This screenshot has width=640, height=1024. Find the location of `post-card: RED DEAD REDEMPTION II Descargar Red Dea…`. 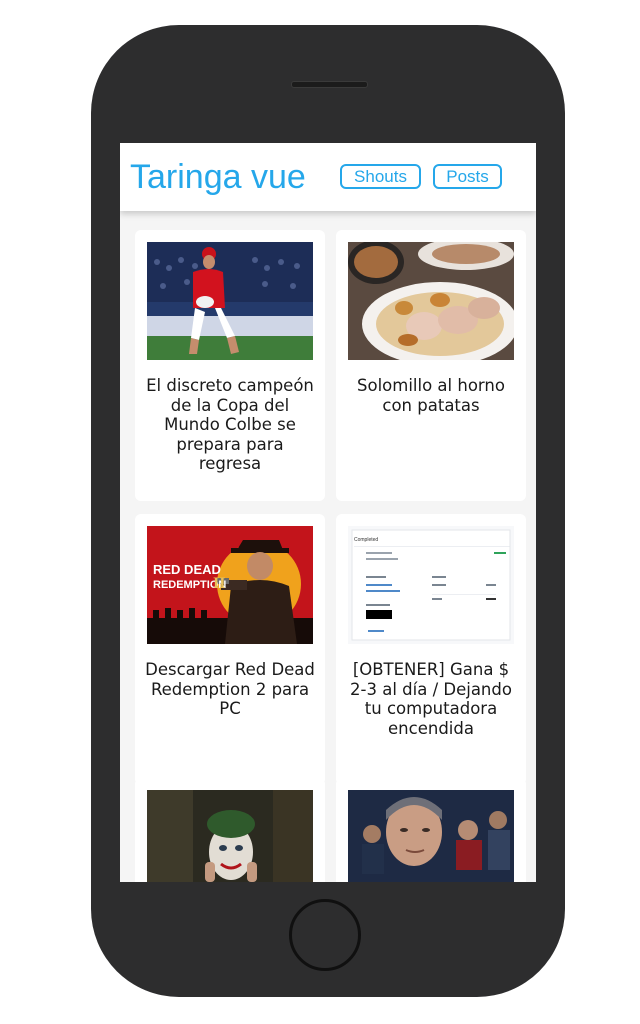

post-card: RED DEAD REDEMPTION II Descargar Red Dea… is located at coordinates (230, 649).